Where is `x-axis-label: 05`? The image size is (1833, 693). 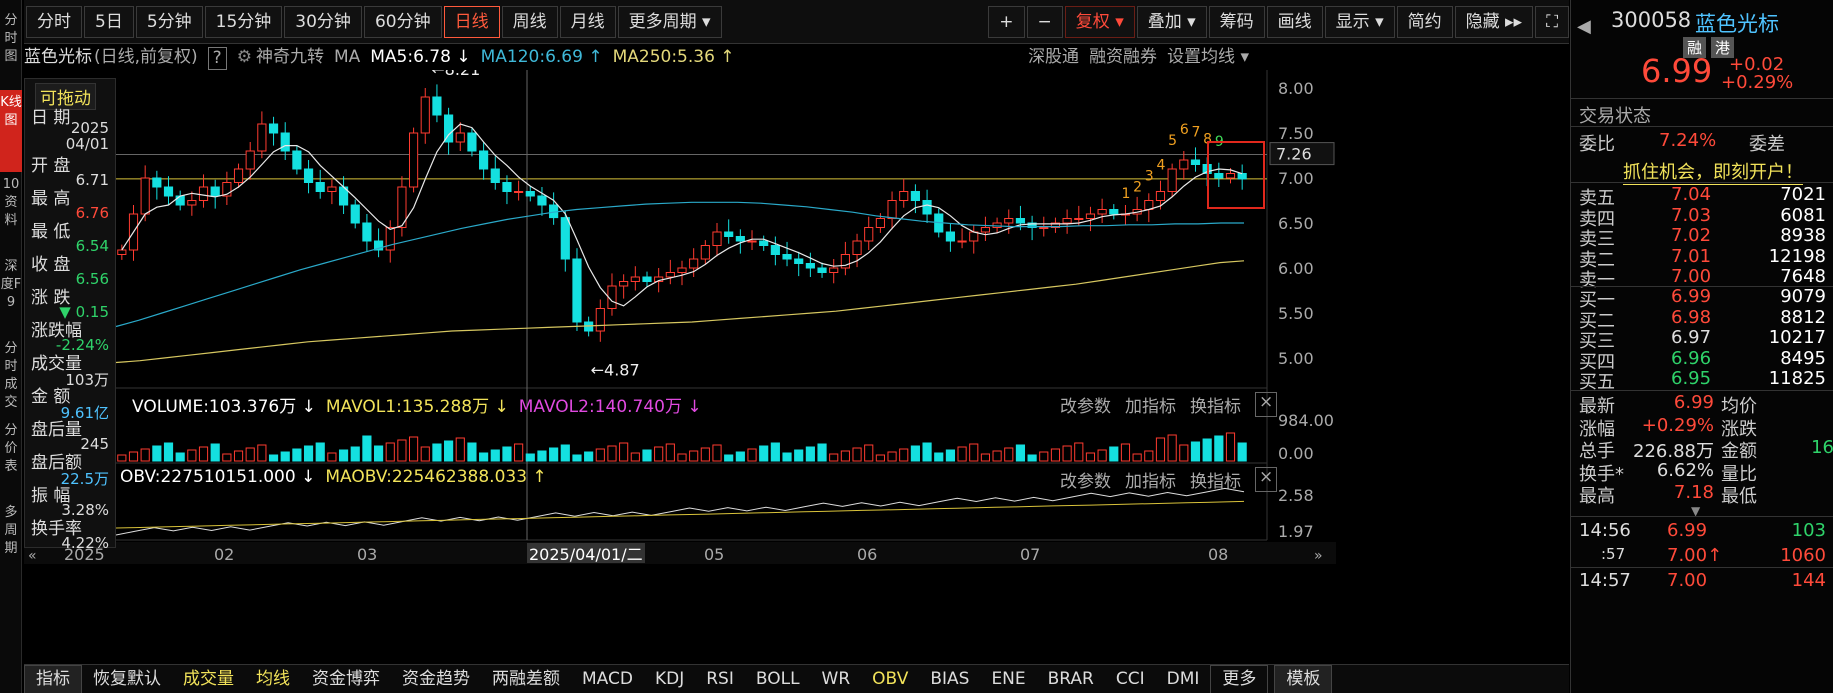 x-axis-label: 05 is located at coordinates (714, 554).